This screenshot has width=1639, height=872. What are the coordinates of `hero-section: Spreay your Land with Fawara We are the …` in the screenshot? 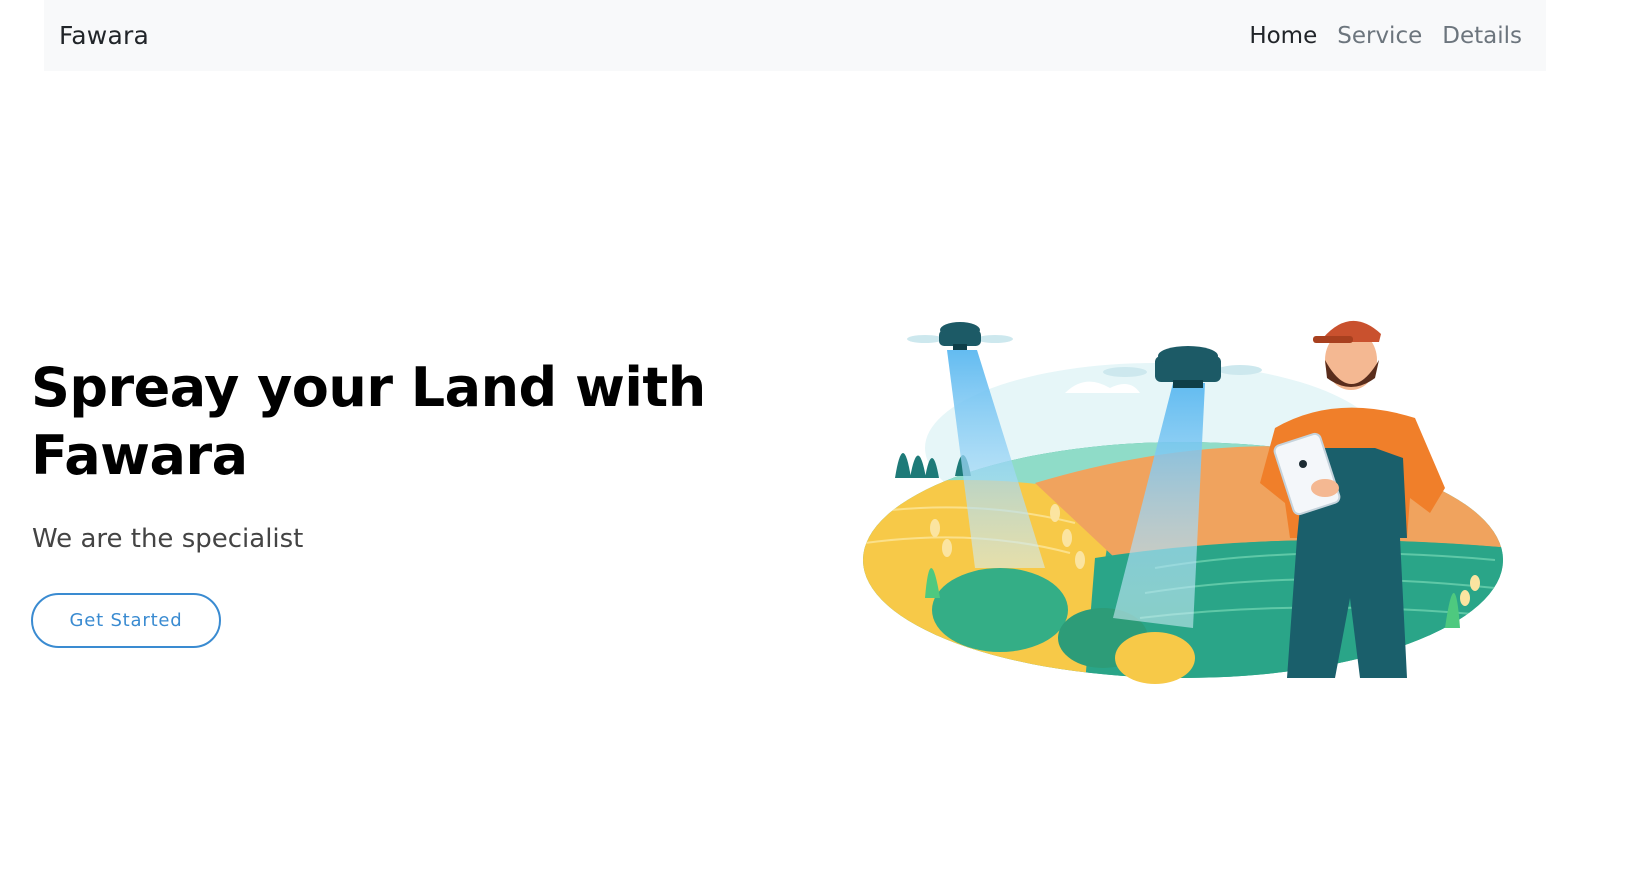 It's located at (381, 501).